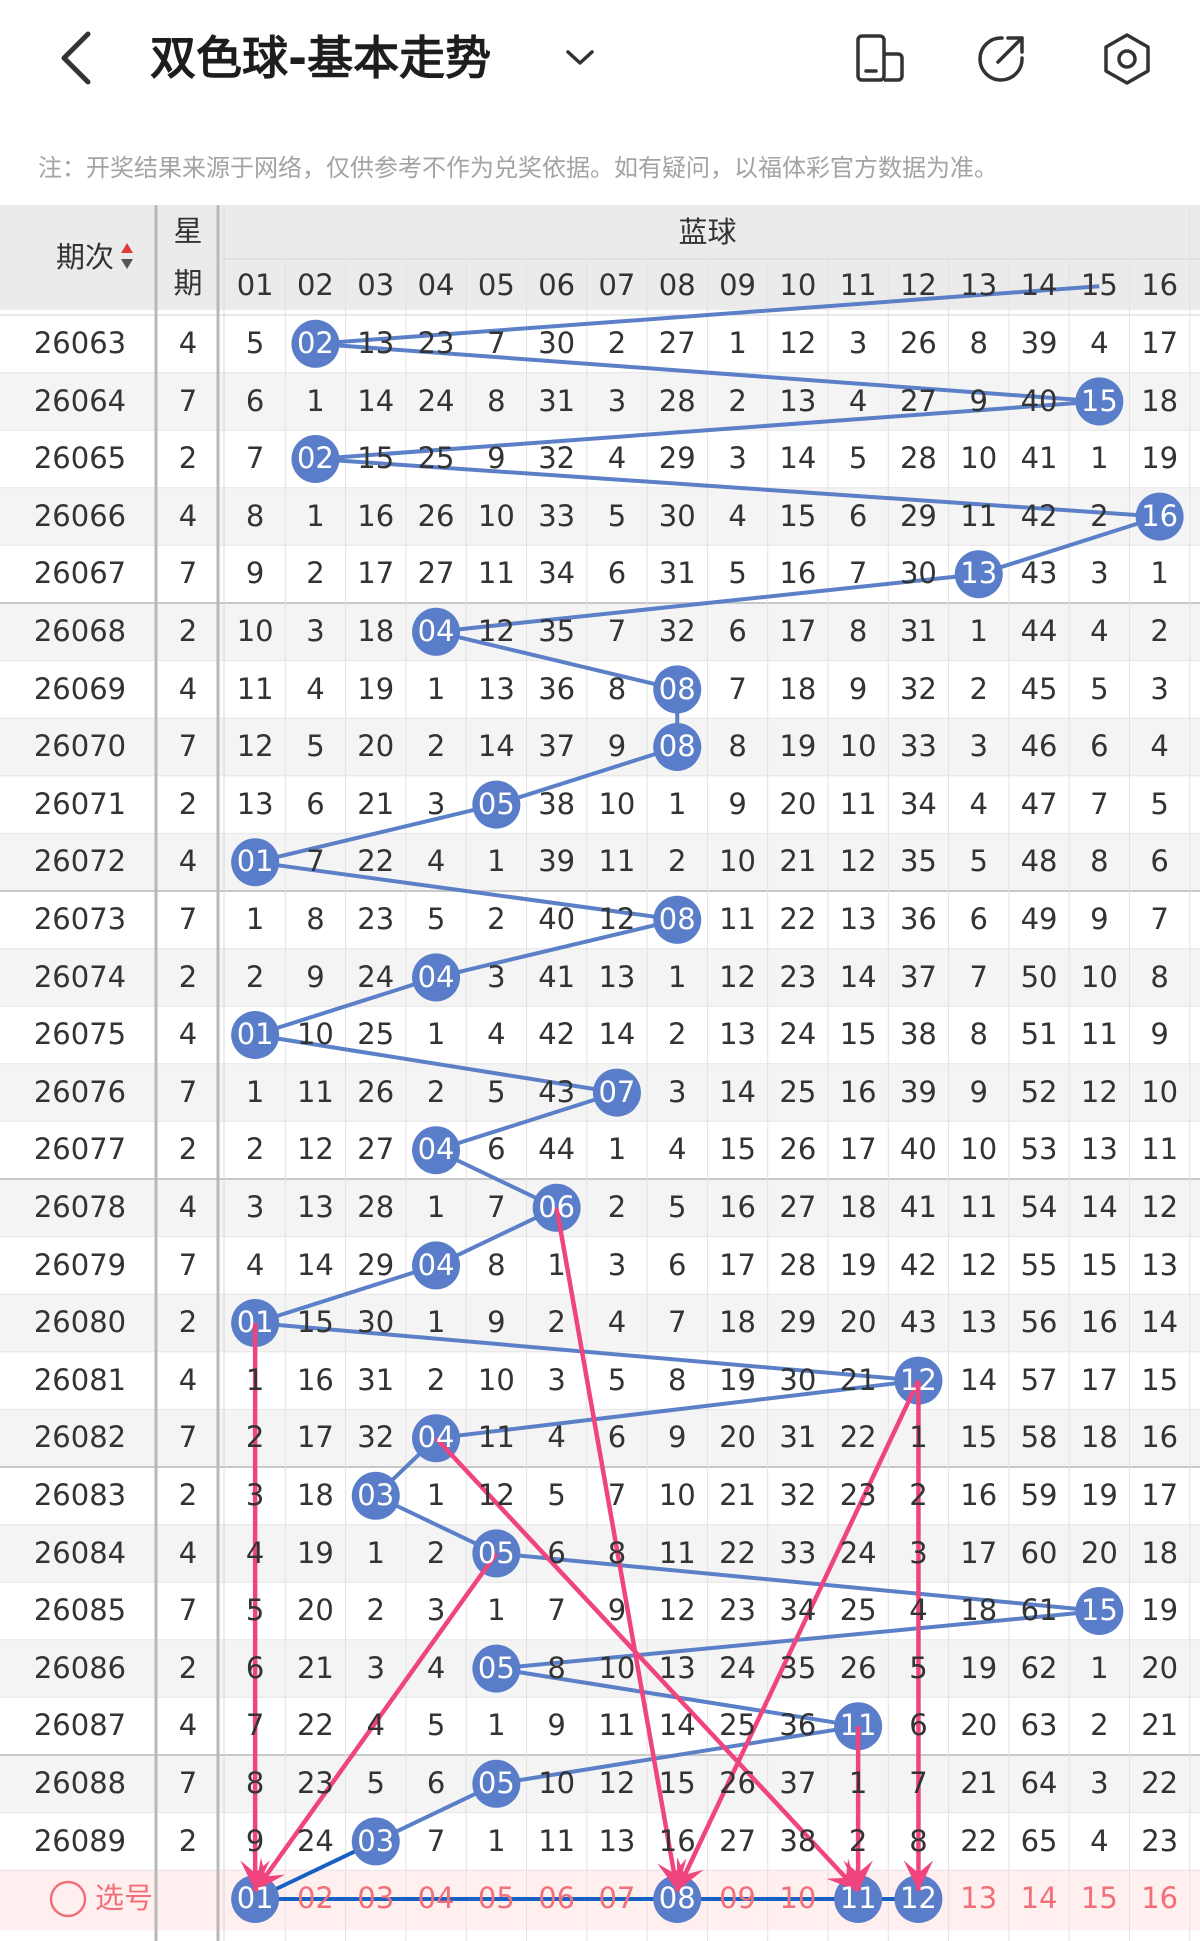  Describe the element at coordinates (580, 57) in the screenshot. I see `chevron-down-icon` at that location.